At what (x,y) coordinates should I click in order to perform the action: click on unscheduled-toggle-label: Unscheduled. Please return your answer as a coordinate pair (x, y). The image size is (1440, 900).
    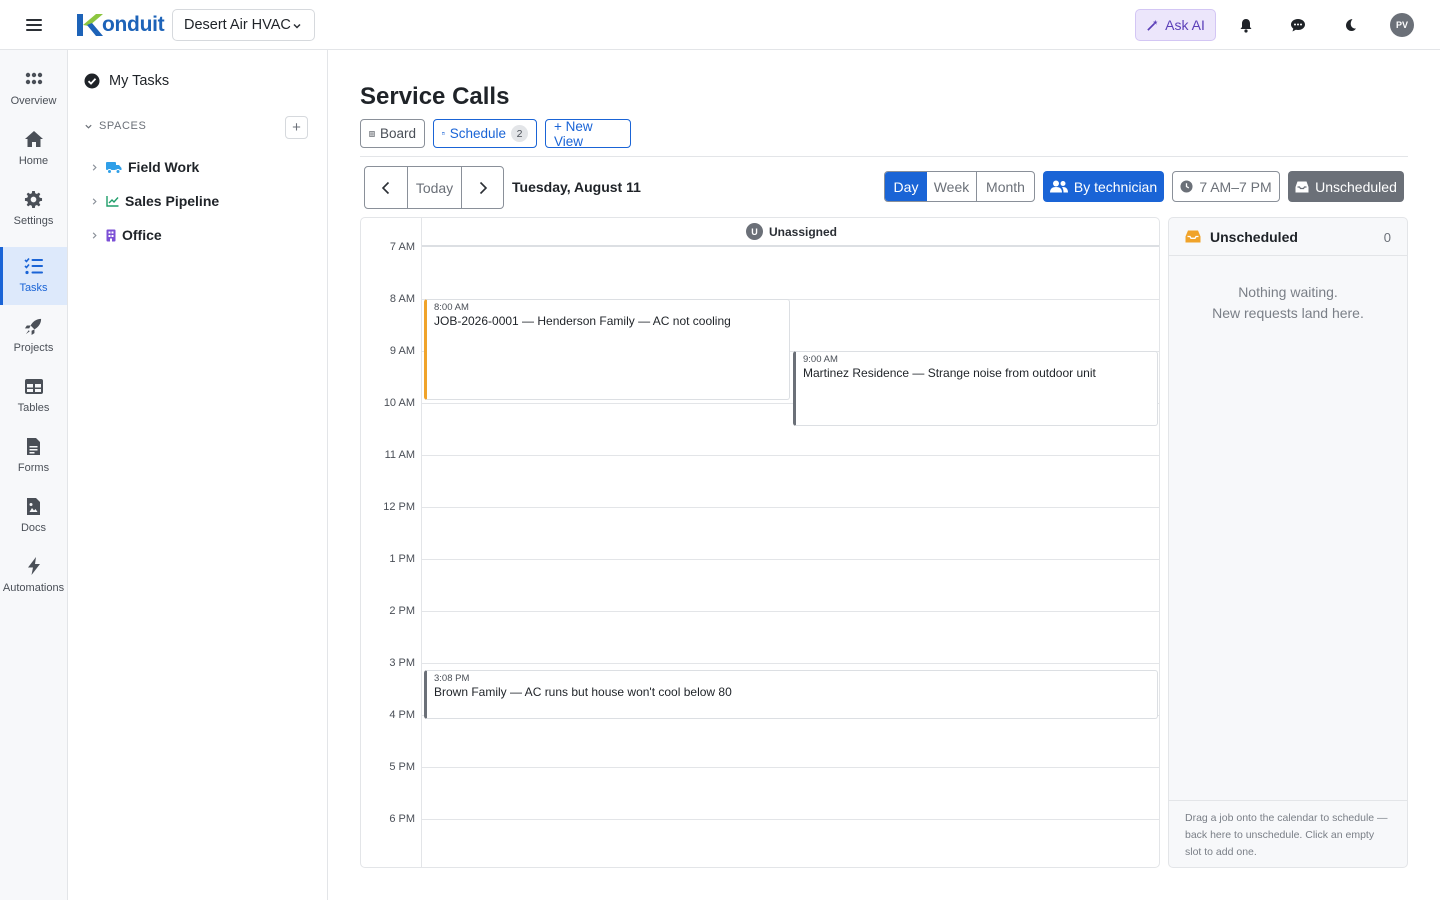
    Looking at the image, I should click on (1356, 186).